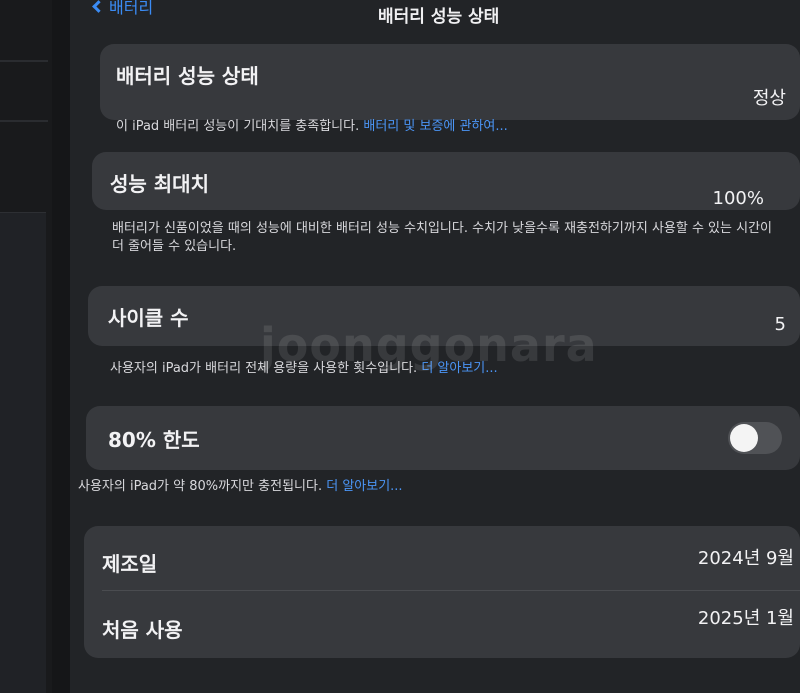  What do you see at coordinates (23, 452) in the screenshot?
I see `sidebar-panel` at bounding box center [23, 452].